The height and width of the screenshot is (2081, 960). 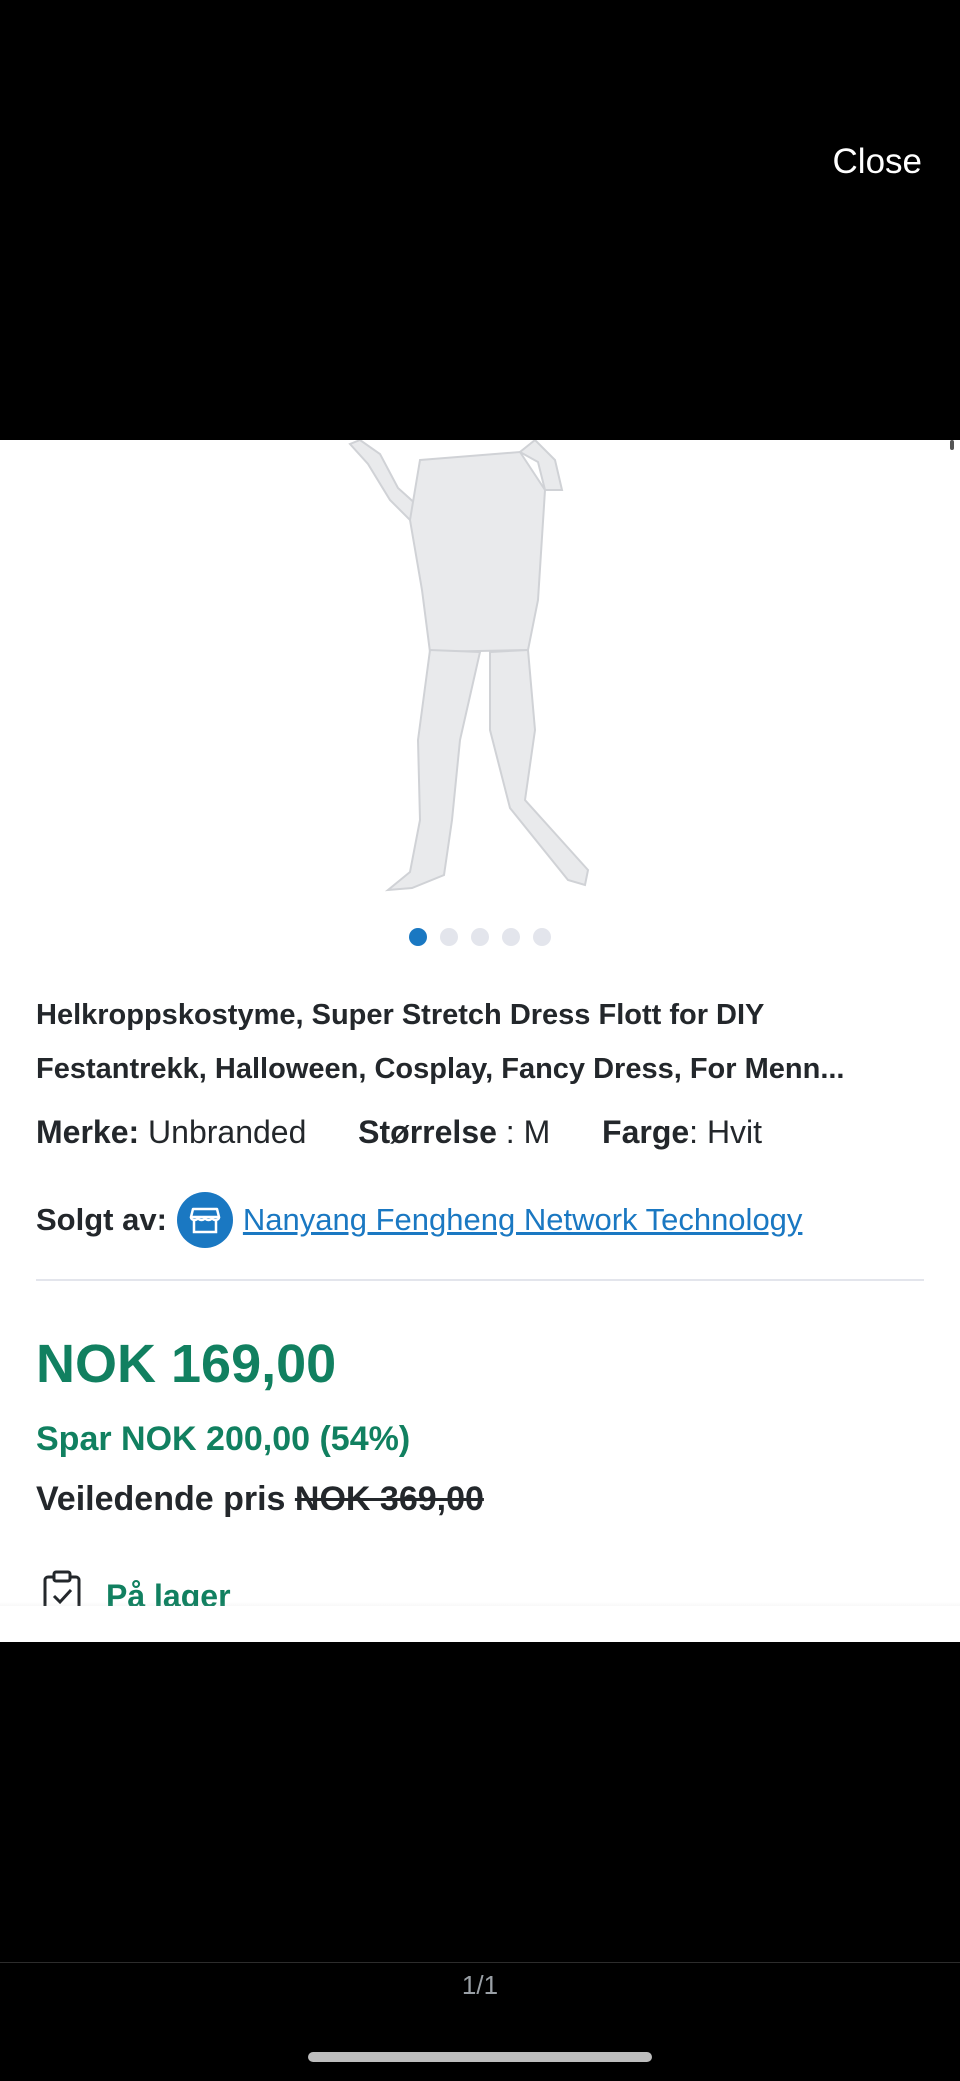 I want to click on price: NOK 169,00, so click(x=186, y=1364).